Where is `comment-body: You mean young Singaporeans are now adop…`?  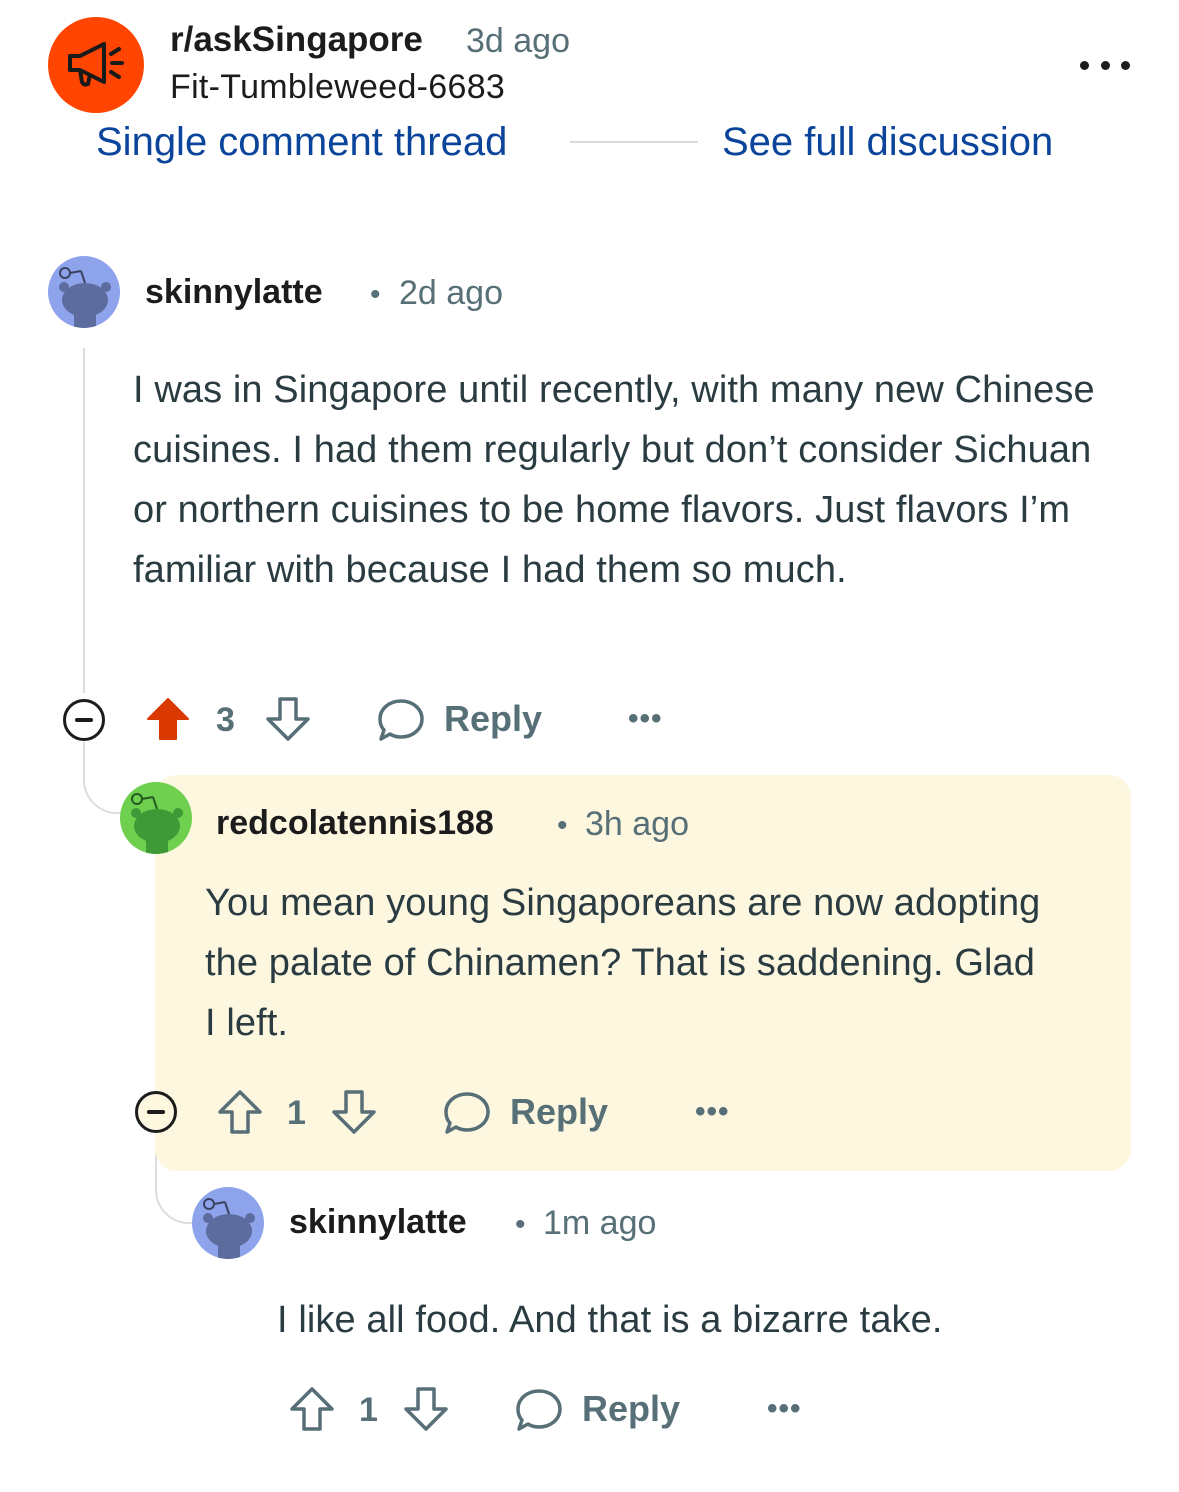 comment-body: You mean young Singaporeans are now adop… is located at coordinates (623, 963).